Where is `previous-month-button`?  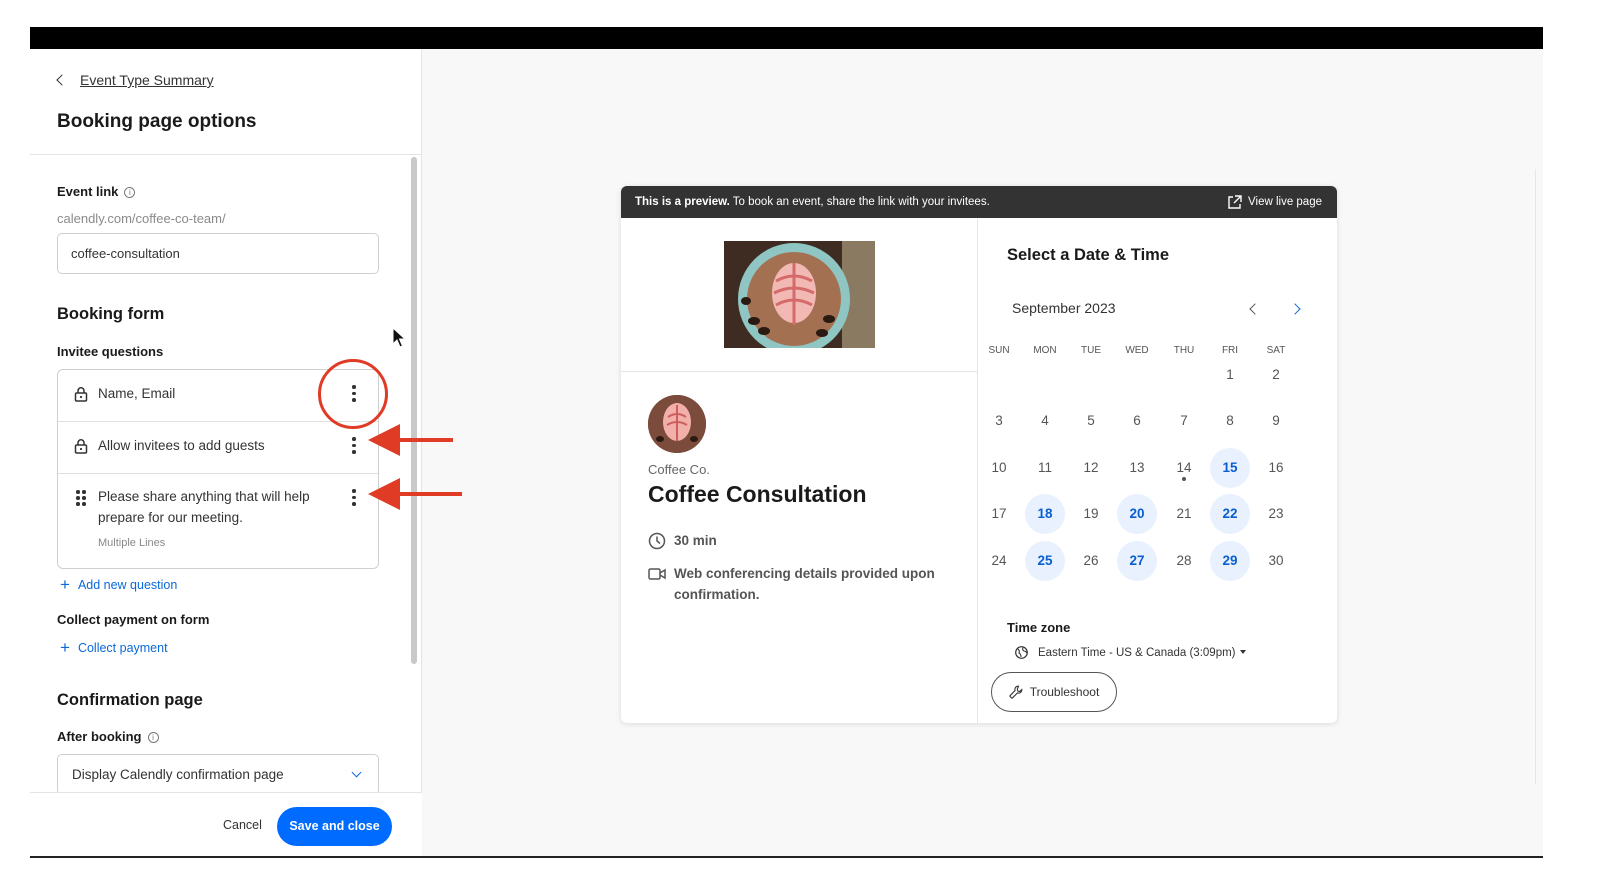
previous-month-button is located at coordinates (1255, 309).